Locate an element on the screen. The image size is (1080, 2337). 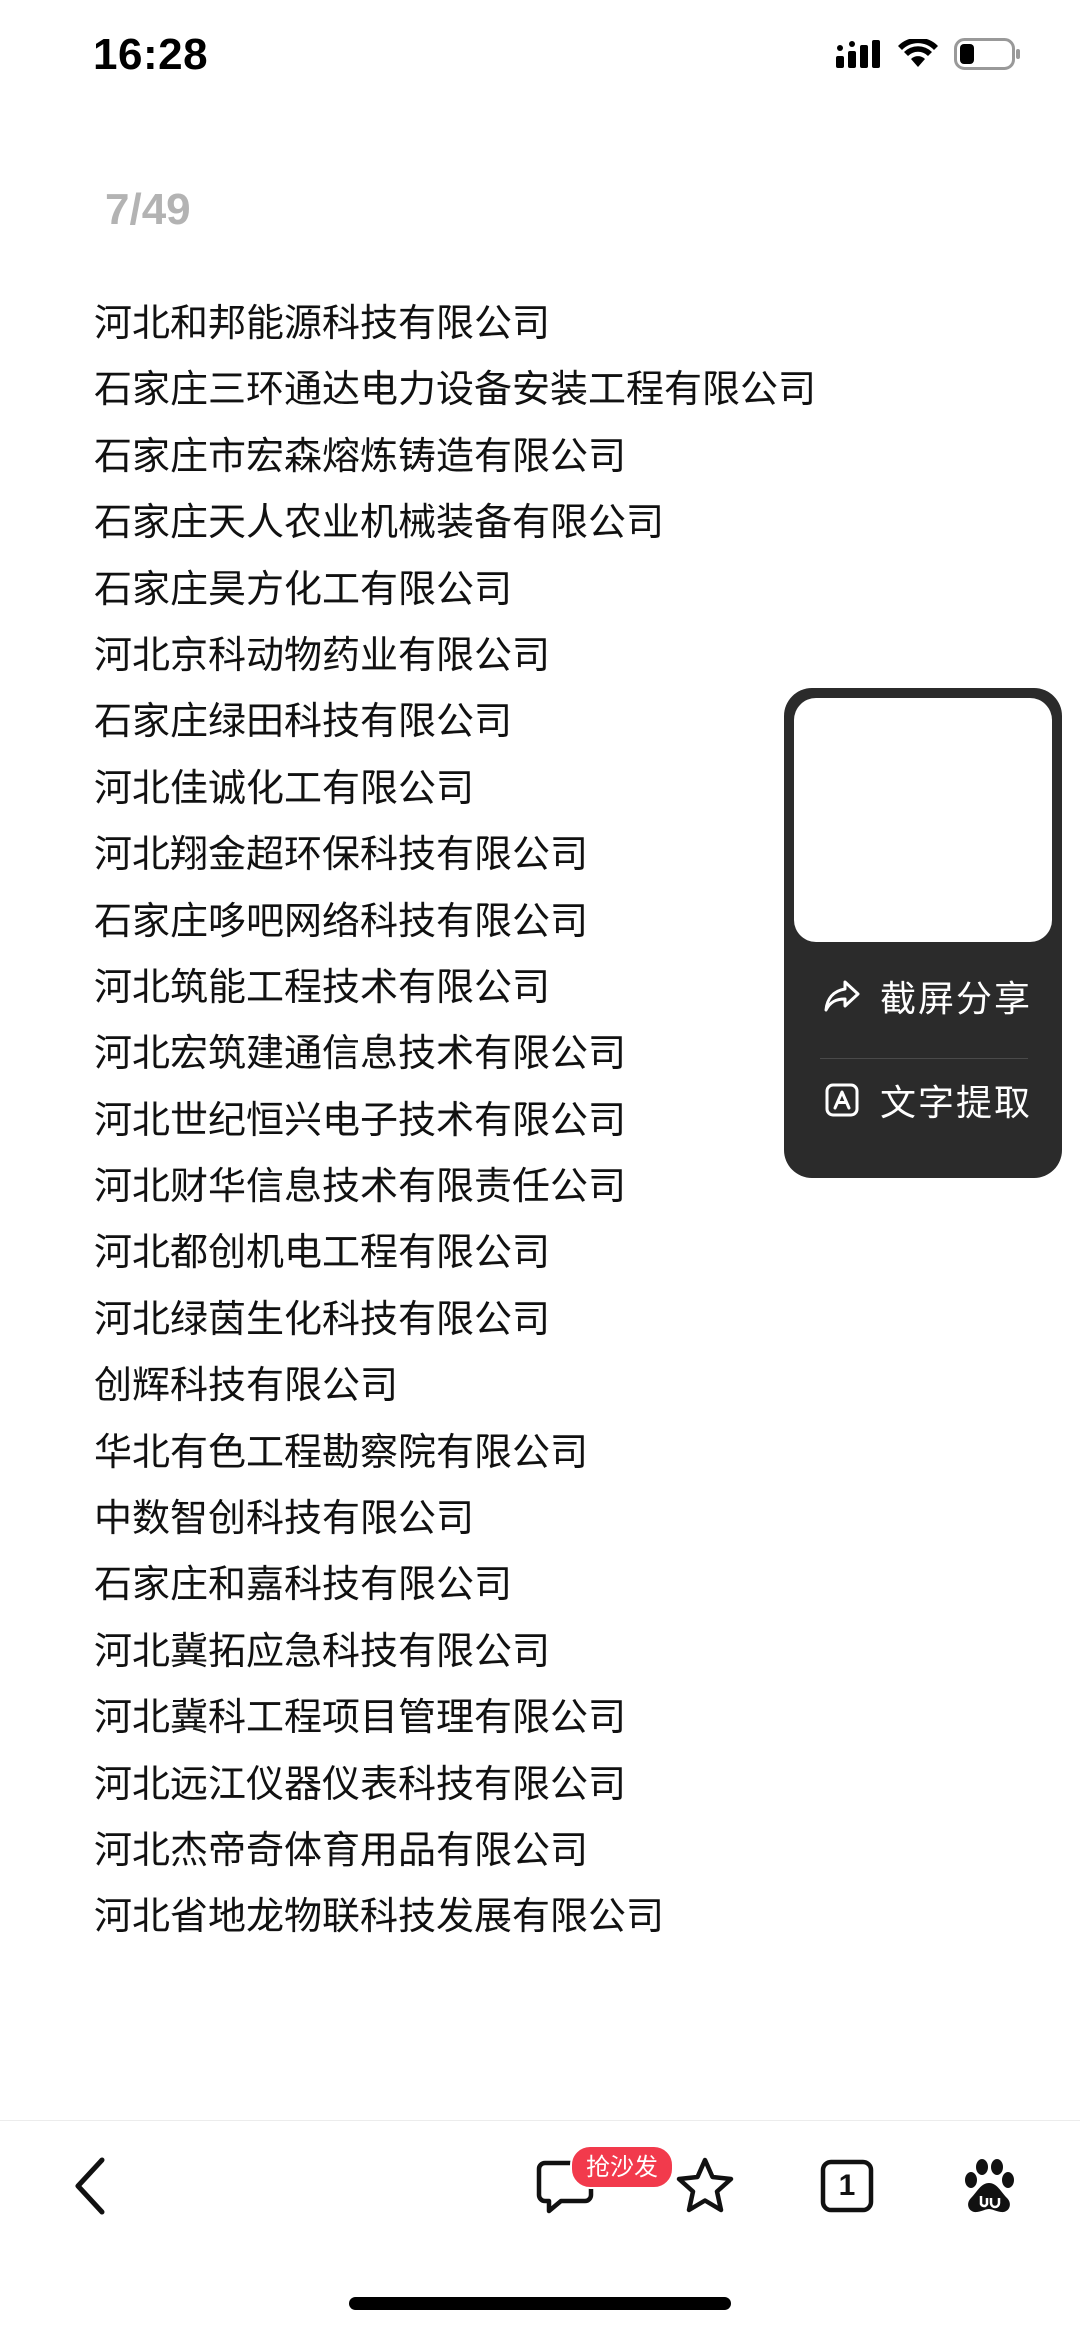
favorite-button is located at coordinates (705, 2186).